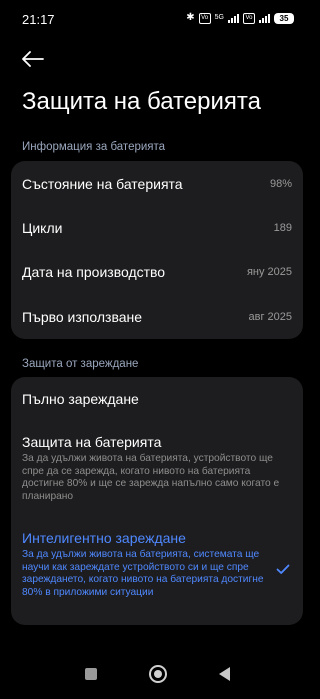 The width and height of the screenshot is (320, 699). Describe the element at coordinates (141, 101) in the screenshot. I see `page-title: Защита на батерията` at that location.